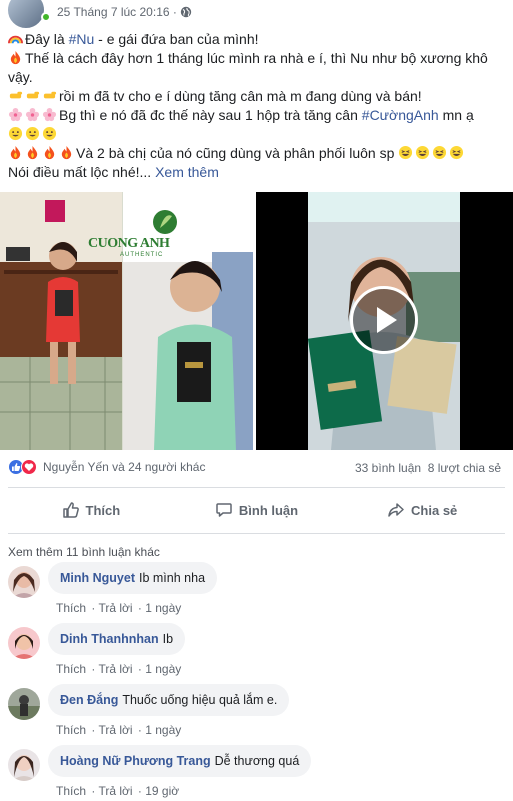  What do you see at coordinates (176, 39) in the screenshot?
I see `post-text-segment: - e gái đứa ban của mình!` at bounding box center [176, 39].